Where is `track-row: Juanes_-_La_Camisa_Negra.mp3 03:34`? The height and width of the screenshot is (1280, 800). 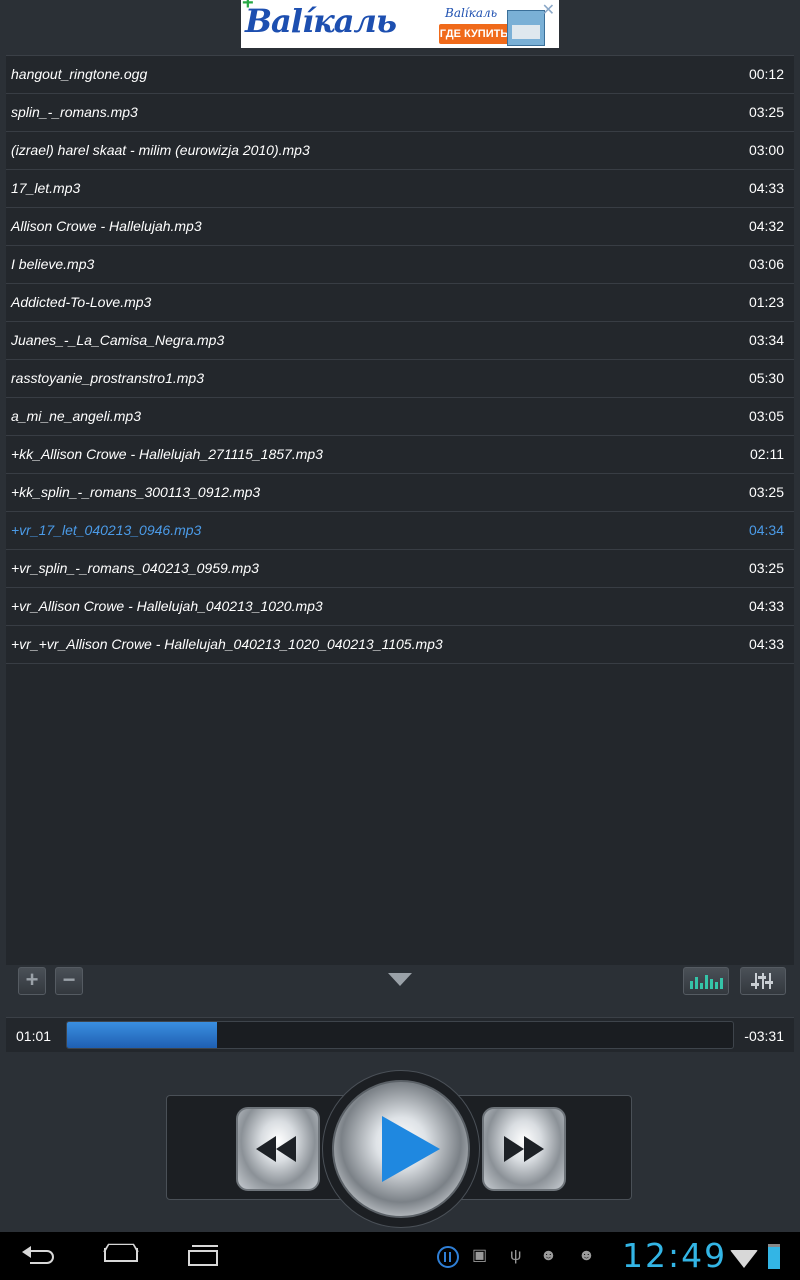
track-row: Juanes_-_La_Camisa_Negra.mp3 03:34 is located at coordinates (400, 341).